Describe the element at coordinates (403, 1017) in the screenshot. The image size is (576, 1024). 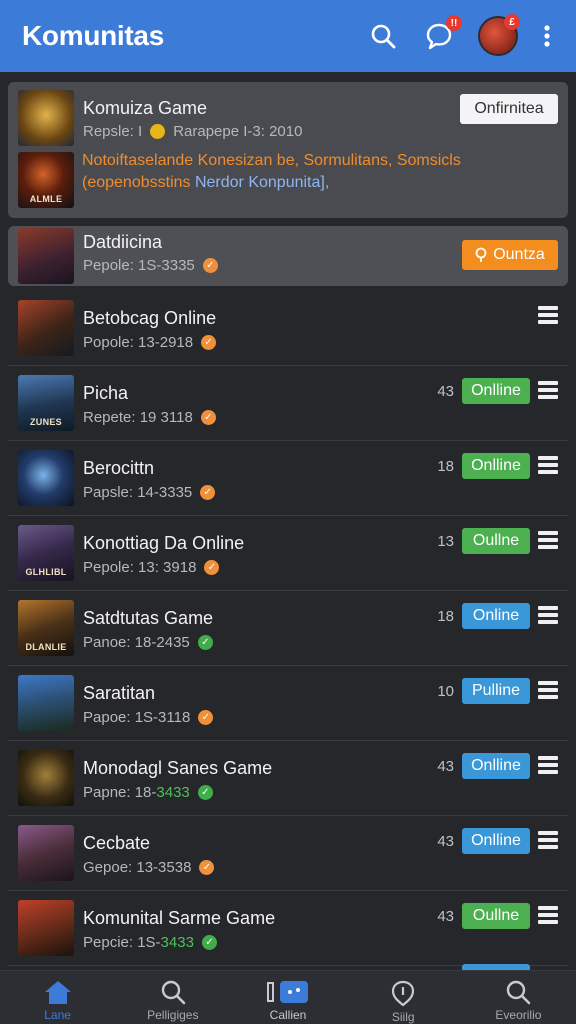
I see `nav-label: Siilg` at that location.